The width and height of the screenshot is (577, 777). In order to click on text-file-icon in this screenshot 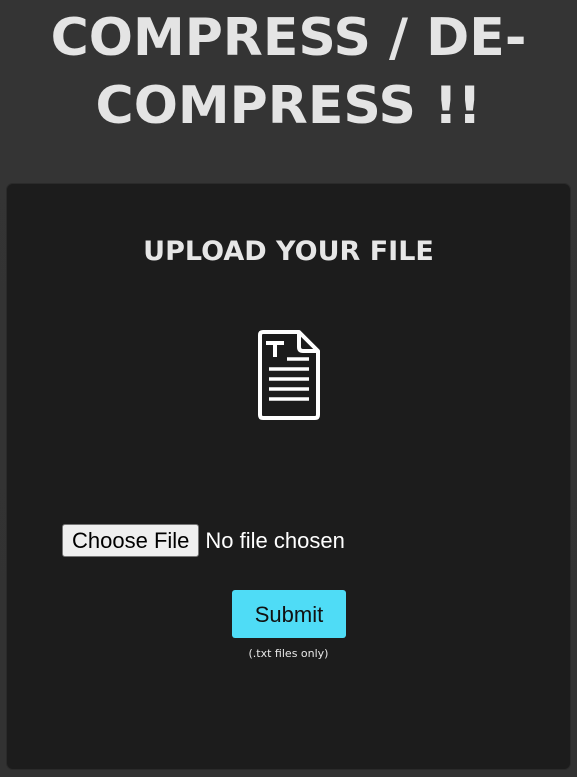, I will do `click(289, 375)`.